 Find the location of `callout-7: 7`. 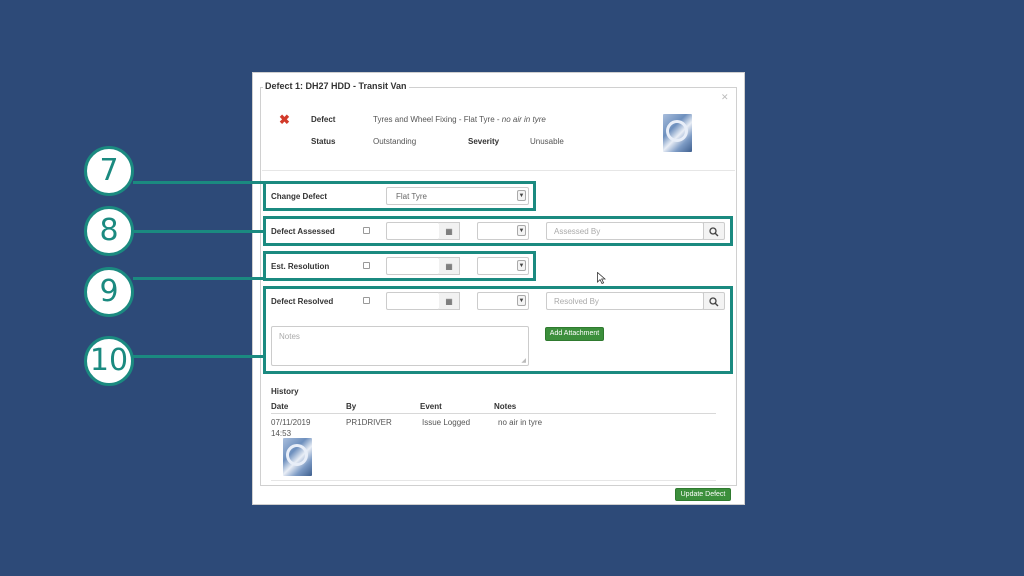

callout-7: 7 is located at coordinates (109, 171).